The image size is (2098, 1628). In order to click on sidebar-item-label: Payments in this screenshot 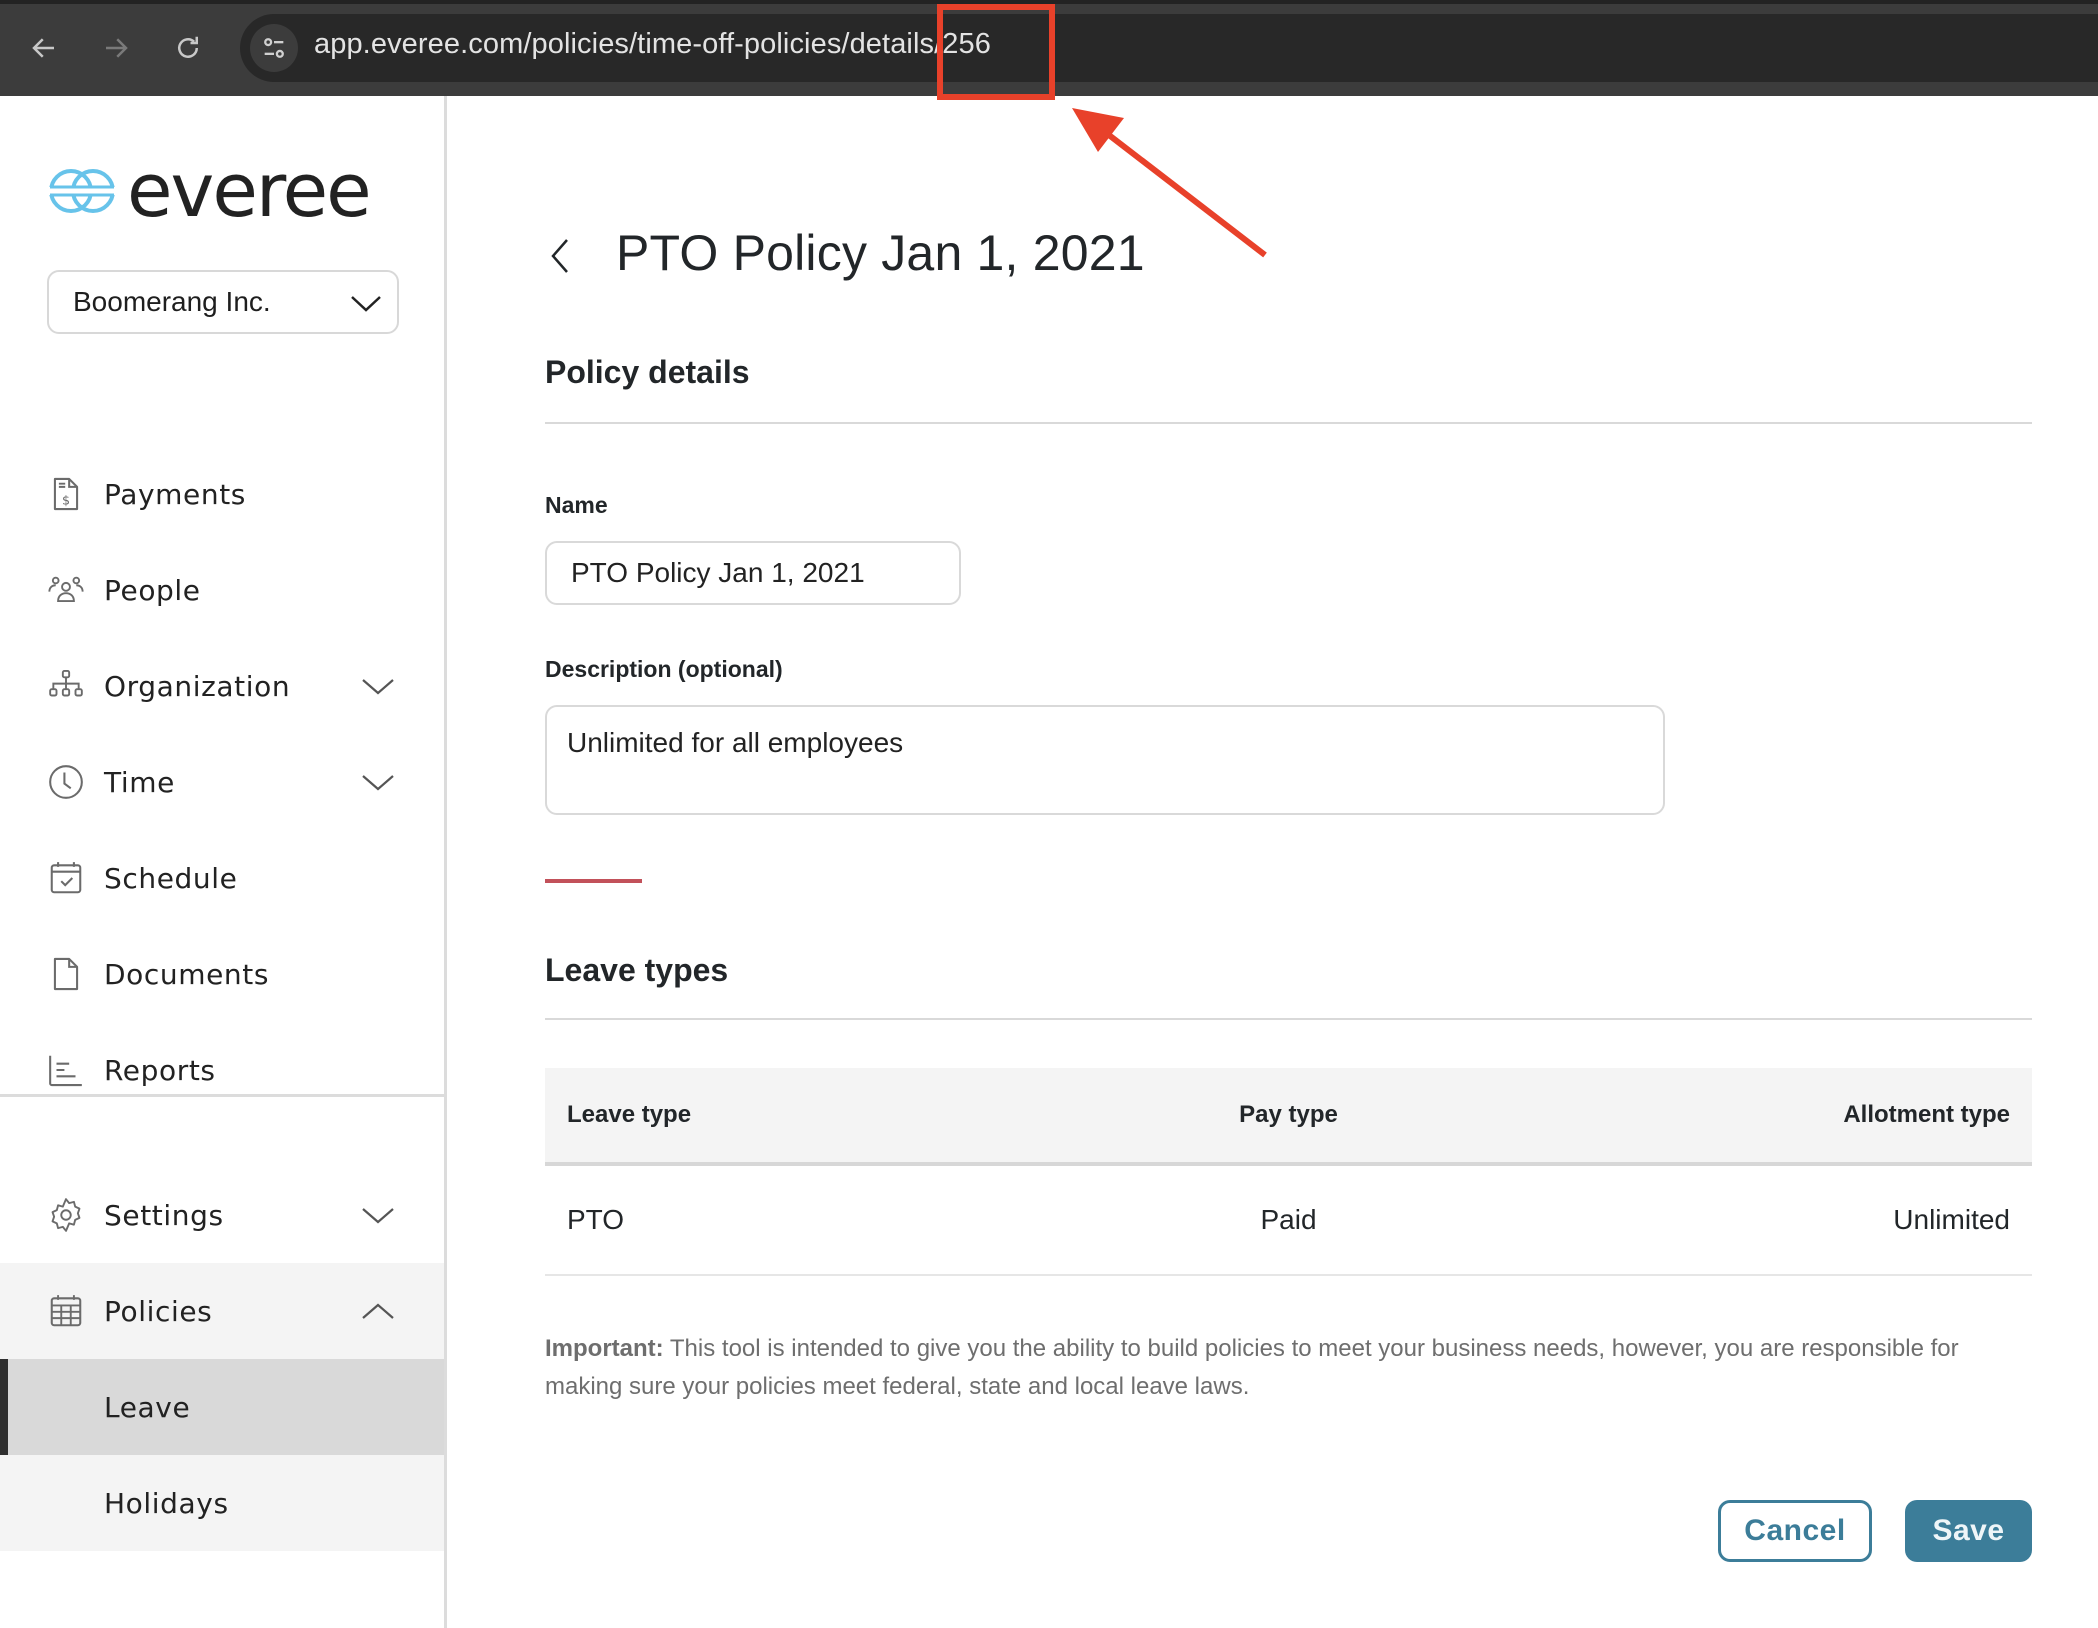, I will do `click(175, 494)`.